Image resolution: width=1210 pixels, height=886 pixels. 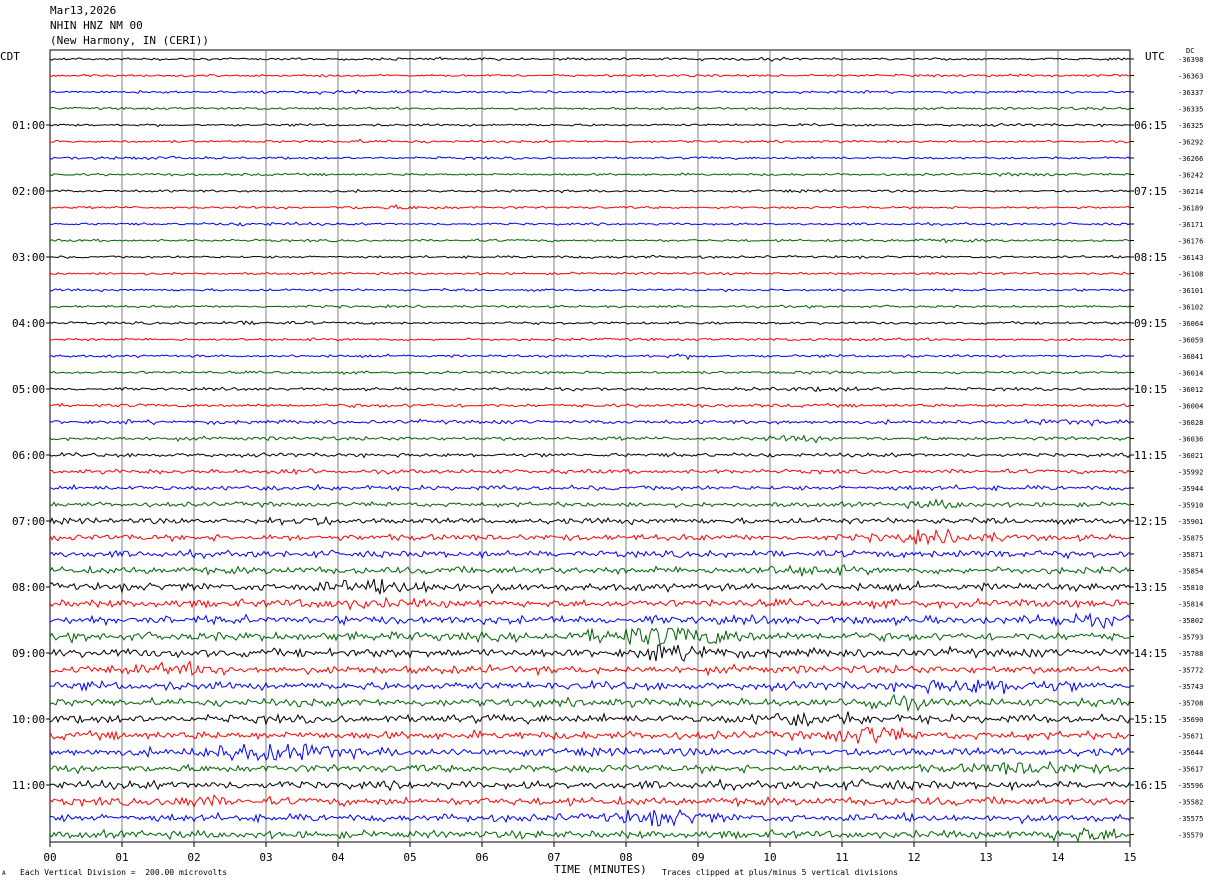 What do you see at coordinates (1190, 687) in the screenshot?
I see `dc-offset-label: -35743` at bounding box center [1190, 687].